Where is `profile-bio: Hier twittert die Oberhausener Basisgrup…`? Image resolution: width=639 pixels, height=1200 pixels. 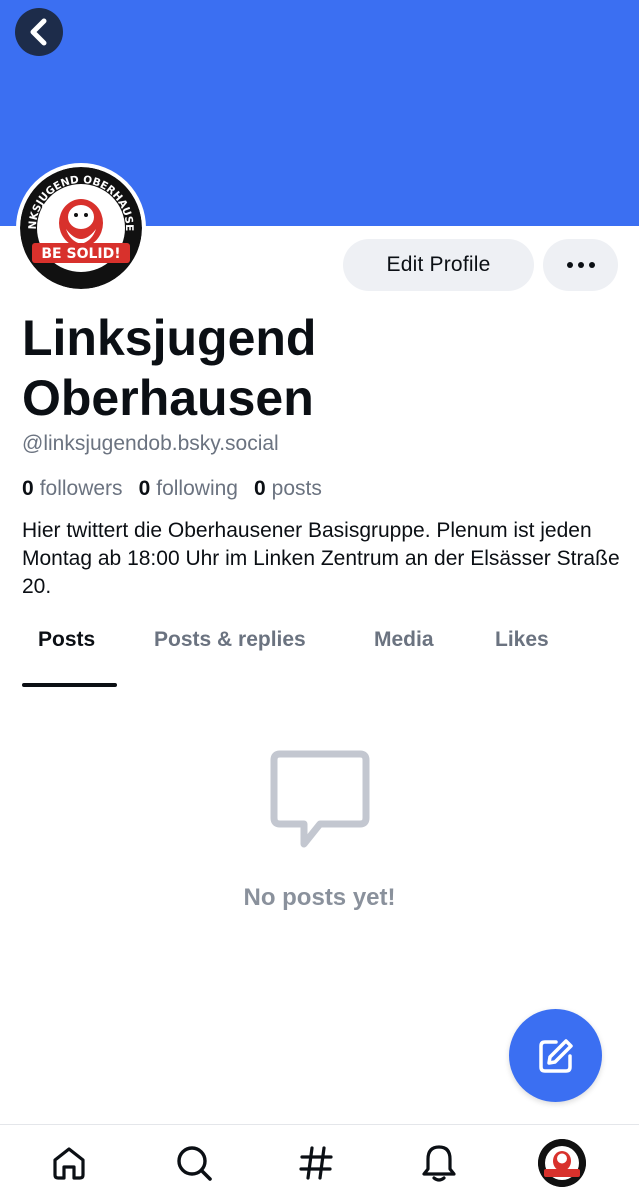 profile-bio: Hier twittert die Oberhausener Basisgrup… is located at coordinates (321, 558).